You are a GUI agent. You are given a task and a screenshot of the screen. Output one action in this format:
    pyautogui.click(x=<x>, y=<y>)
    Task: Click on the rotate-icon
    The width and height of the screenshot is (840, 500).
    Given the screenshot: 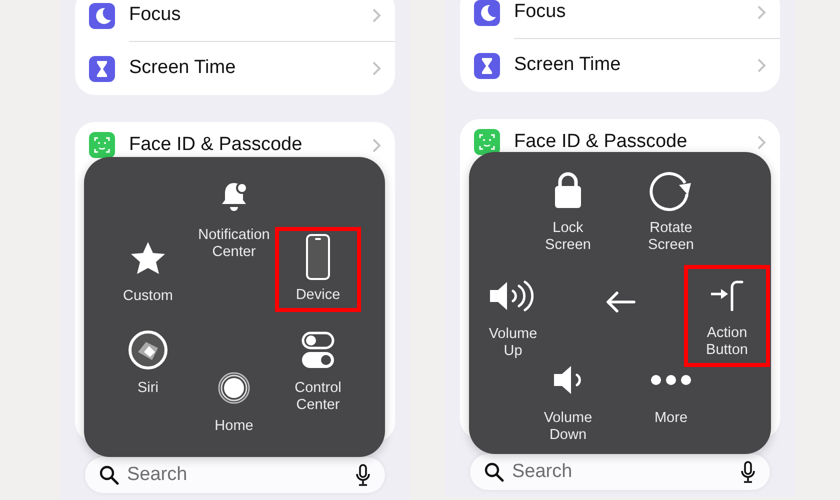 What is the action you would take?
    pyautogui.click(x=671, y=190)
    